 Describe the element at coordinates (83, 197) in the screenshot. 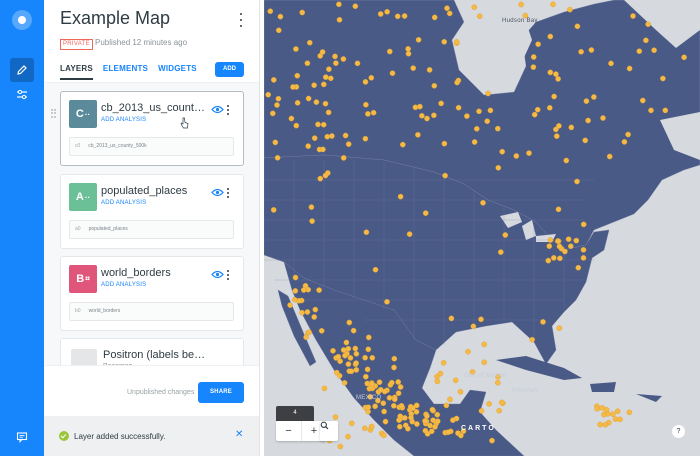

I see `layer-badge: A ··` at that location.